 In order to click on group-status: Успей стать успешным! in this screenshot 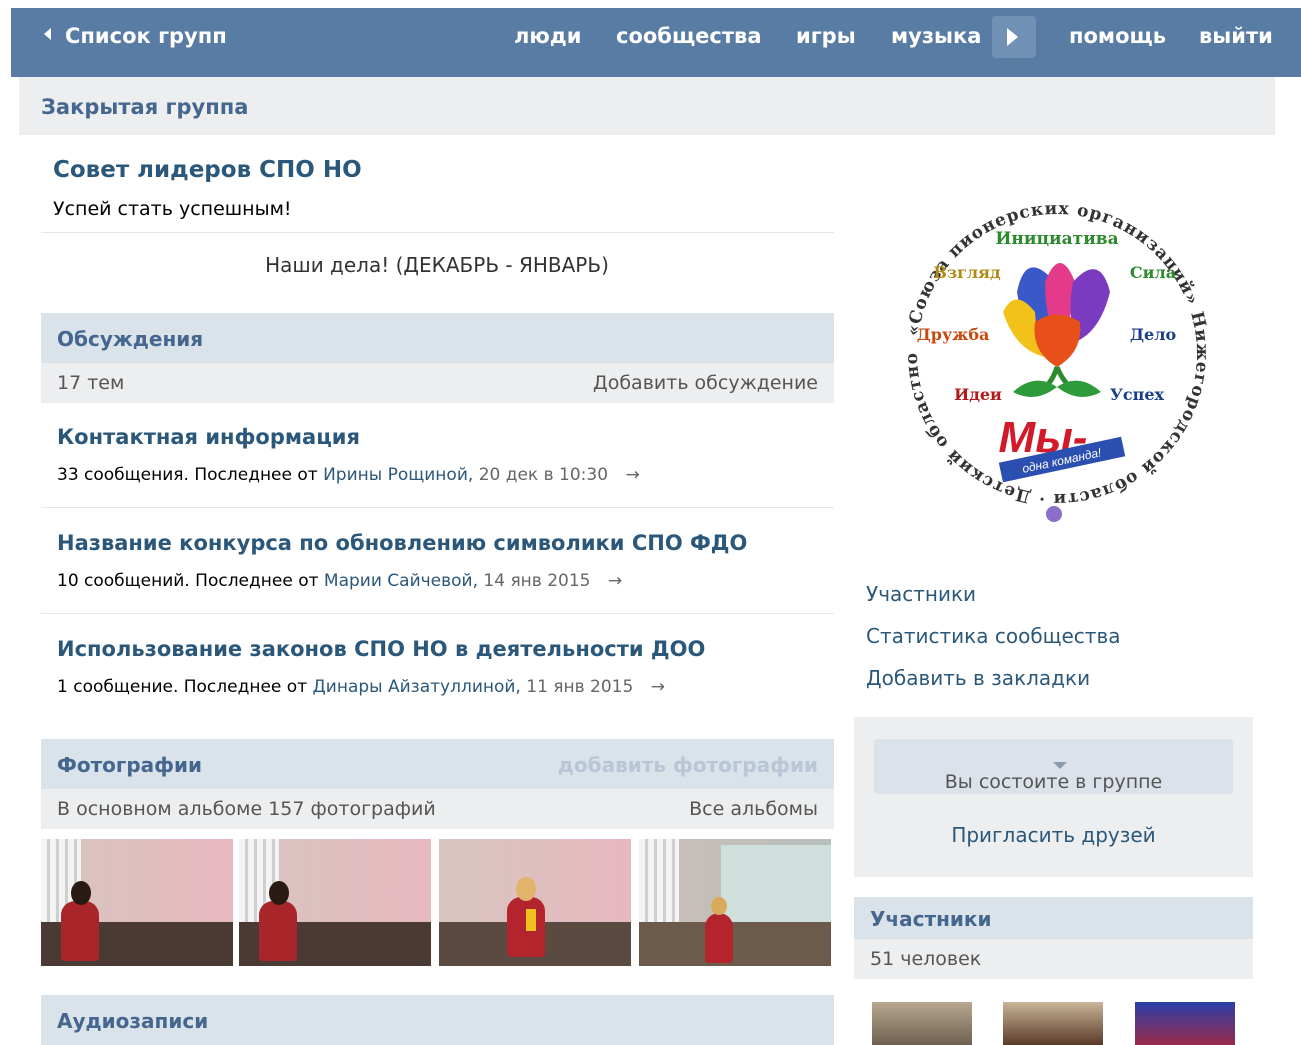, I will do `click(172, 209)`.